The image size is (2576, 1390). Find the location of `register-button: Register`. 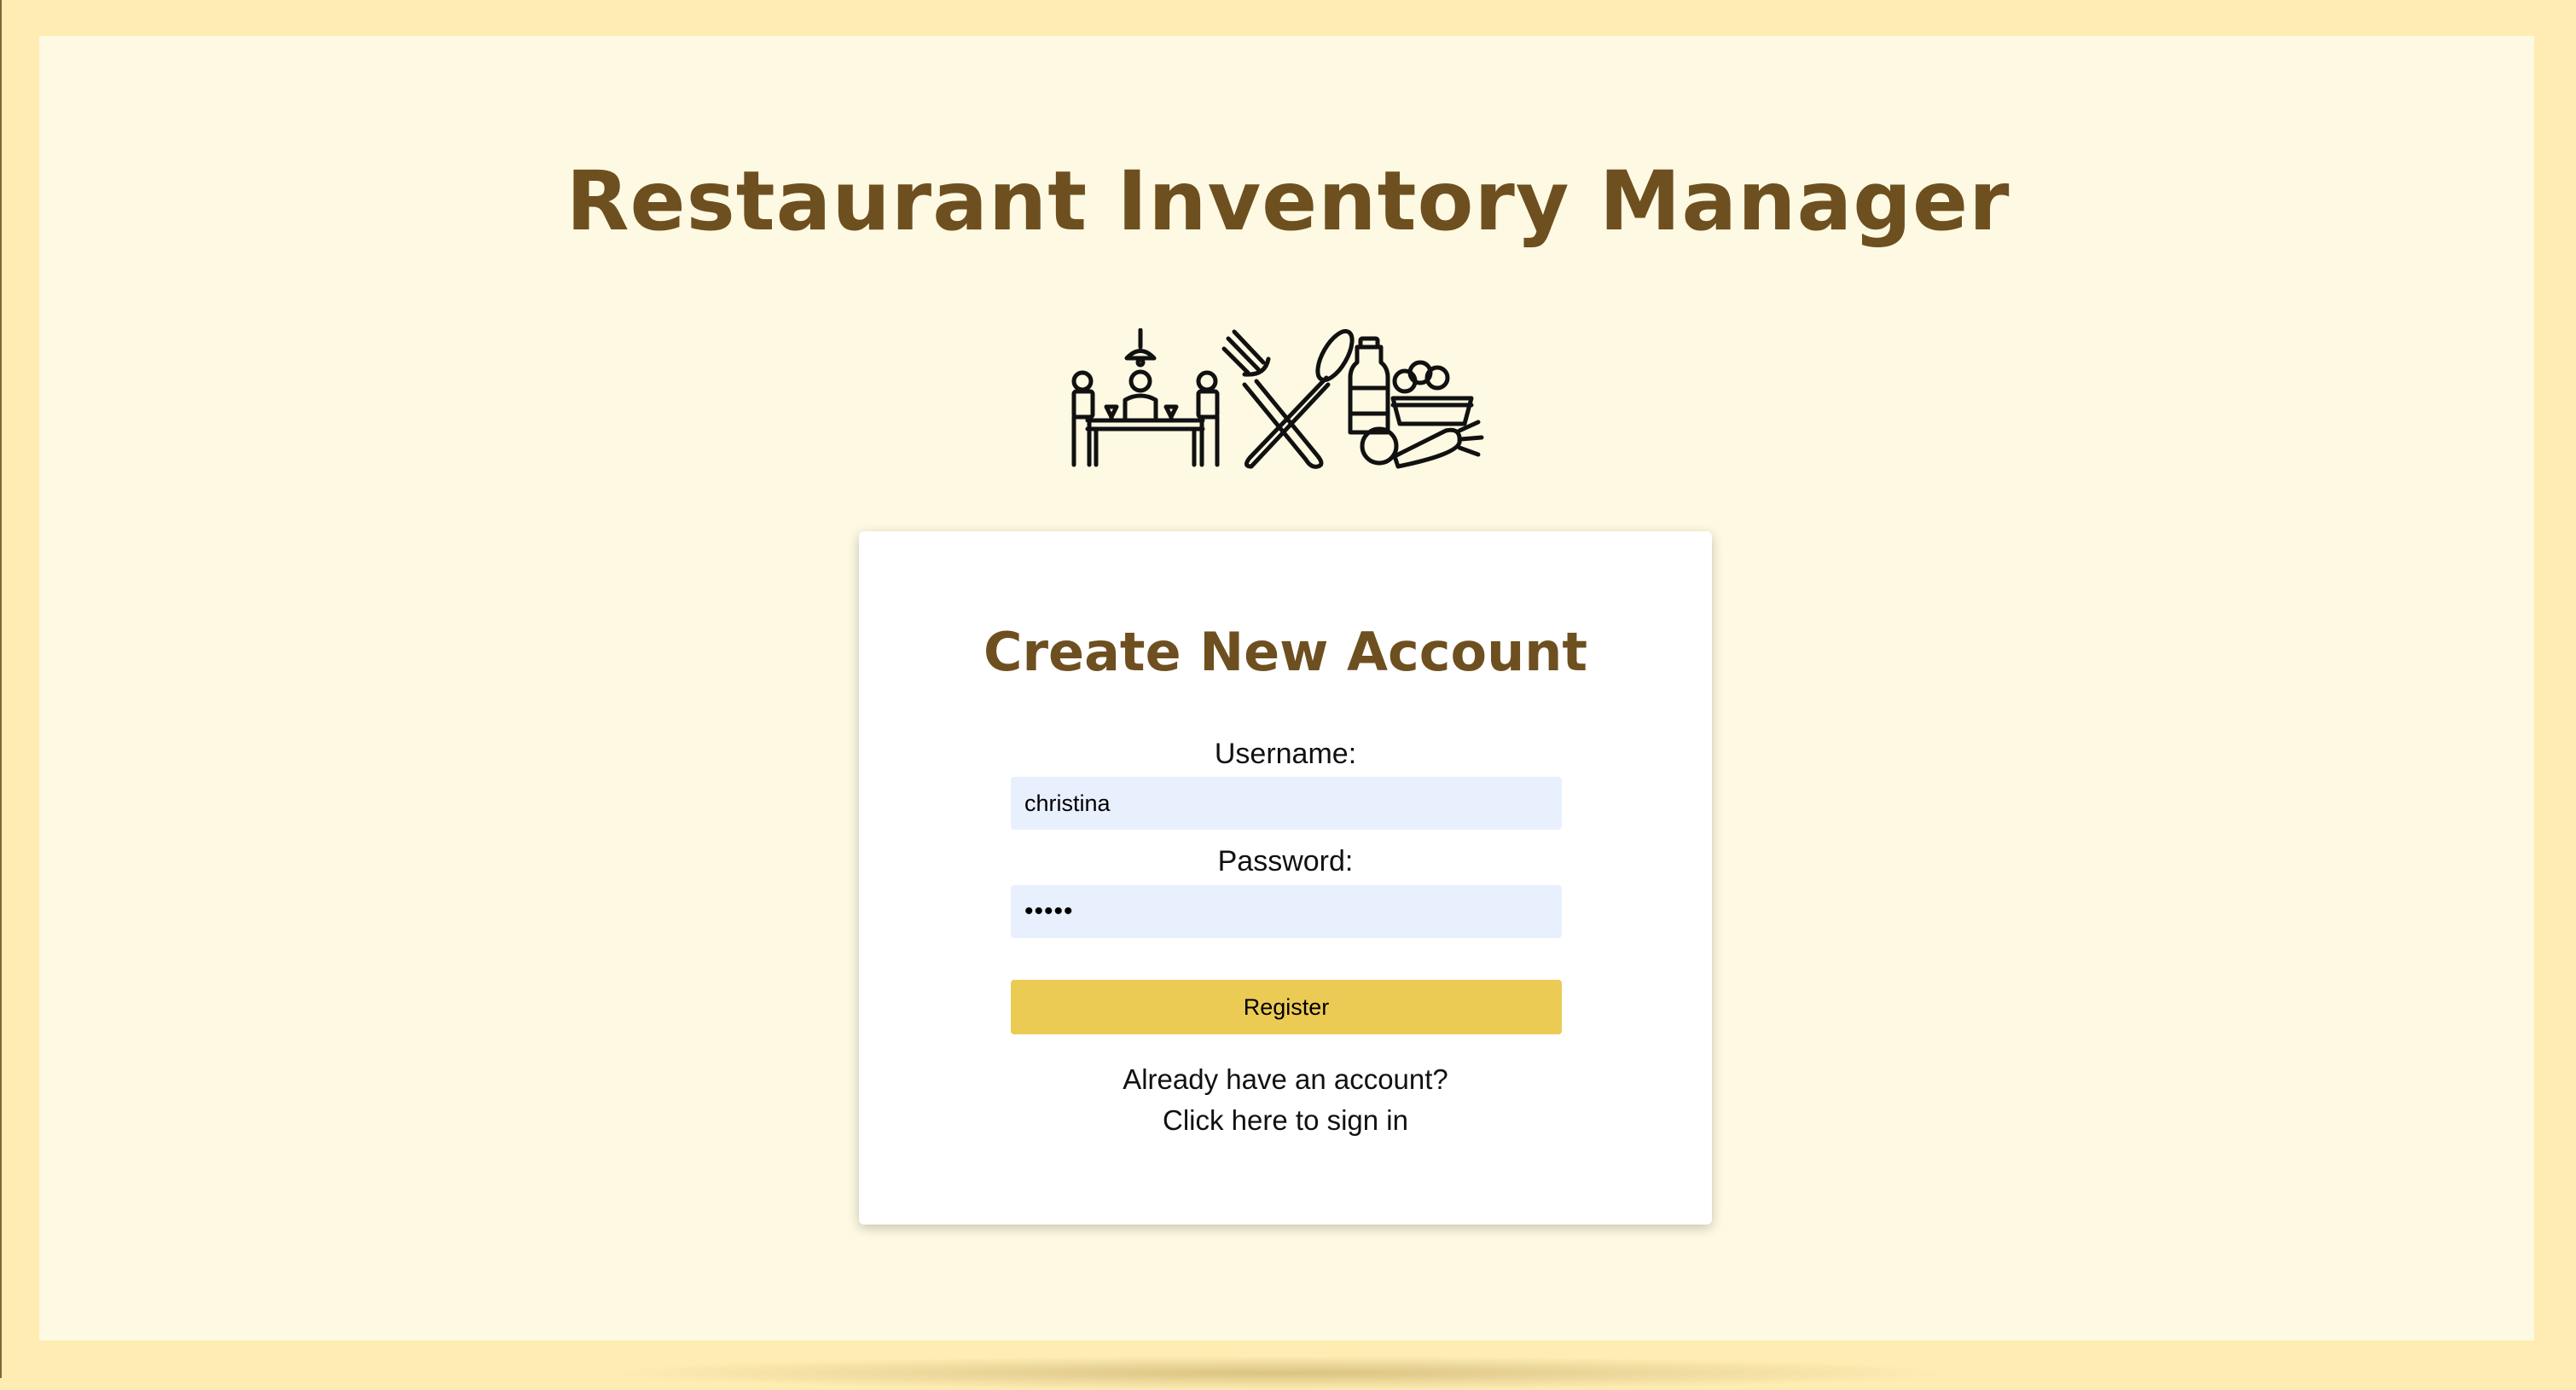

register-button: Register is located at coordinates (1286, 1007).